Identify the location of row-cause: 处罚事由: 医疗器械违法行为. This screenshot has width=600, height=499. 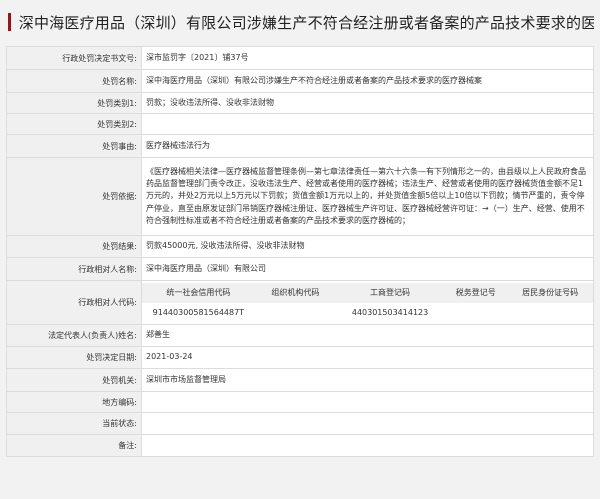
(300, 146).